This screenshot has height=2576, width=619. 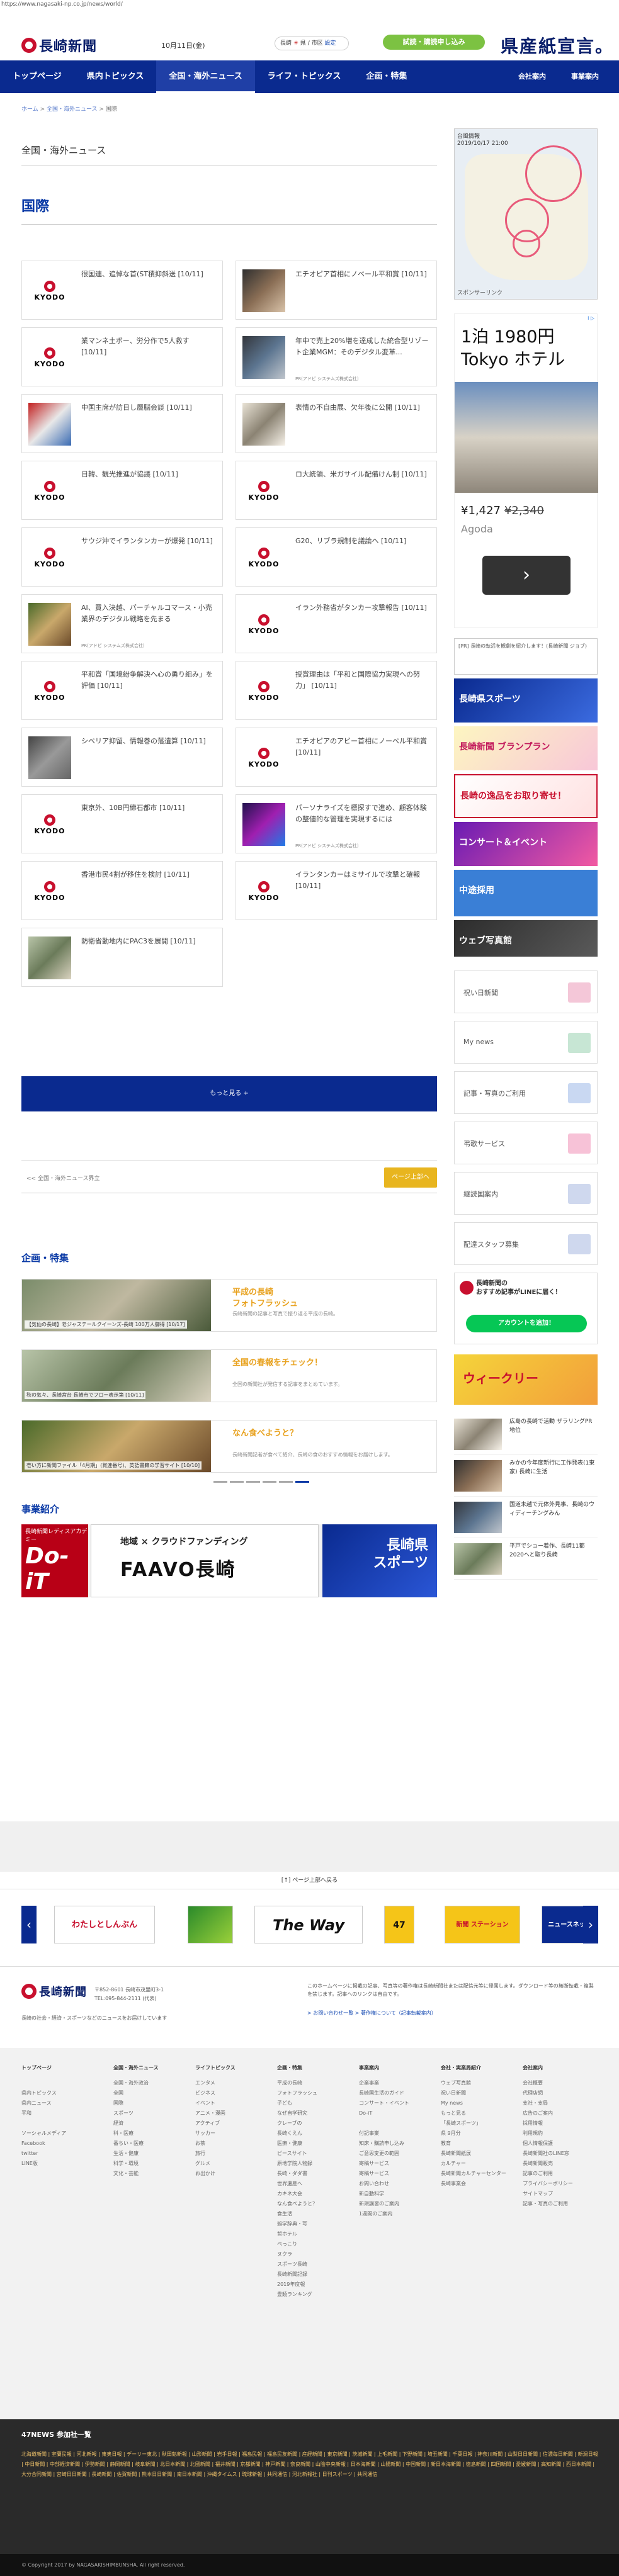 I want to click on sitemap-link: 長崎・ダダ書, so click(x=297, y=2174).